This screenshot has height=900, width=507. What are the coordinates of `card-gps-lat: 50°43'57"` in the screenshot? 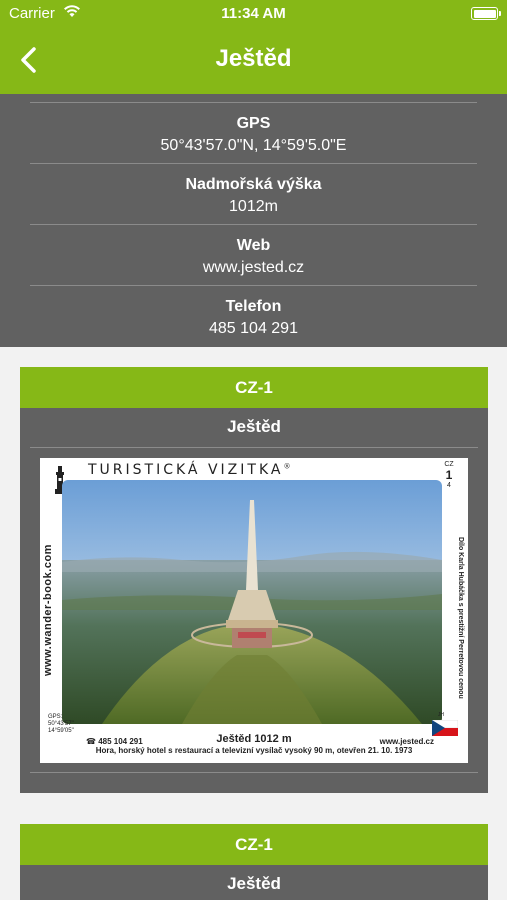 It's located at (61, 724).